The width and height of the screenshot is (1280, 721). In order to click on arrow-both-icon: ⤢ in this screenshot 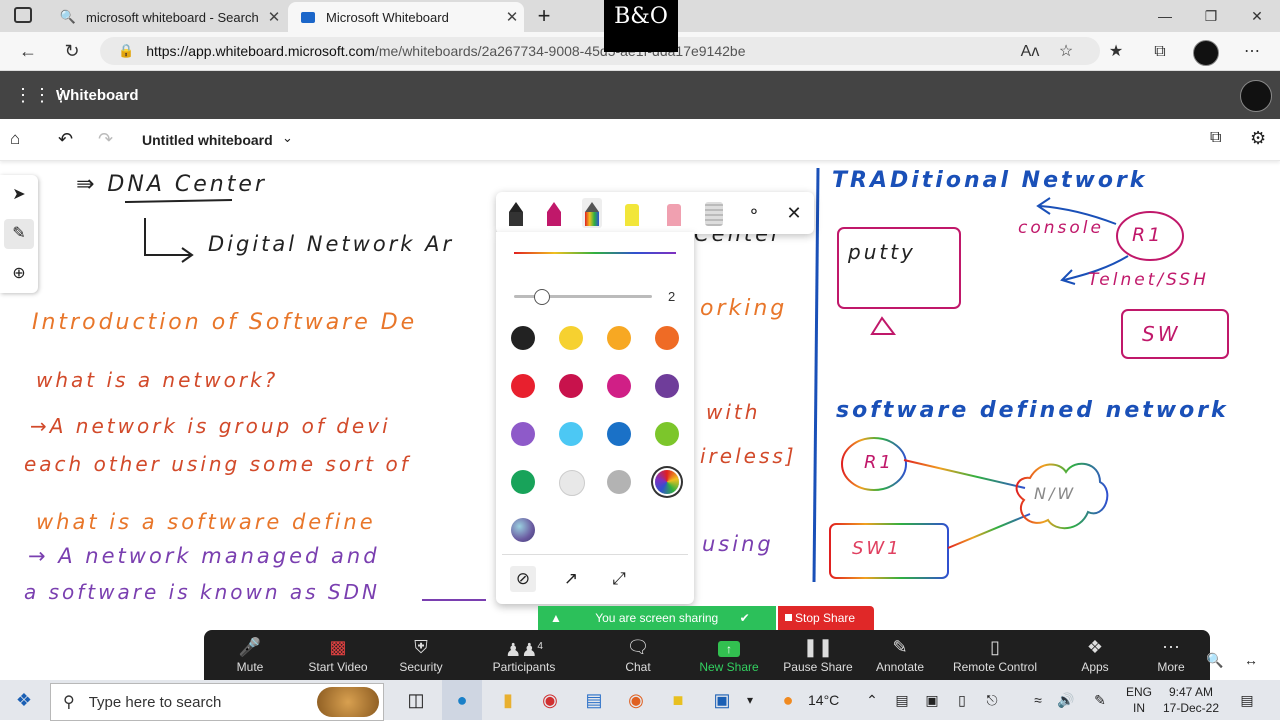, I will do `click(619, 579)`.